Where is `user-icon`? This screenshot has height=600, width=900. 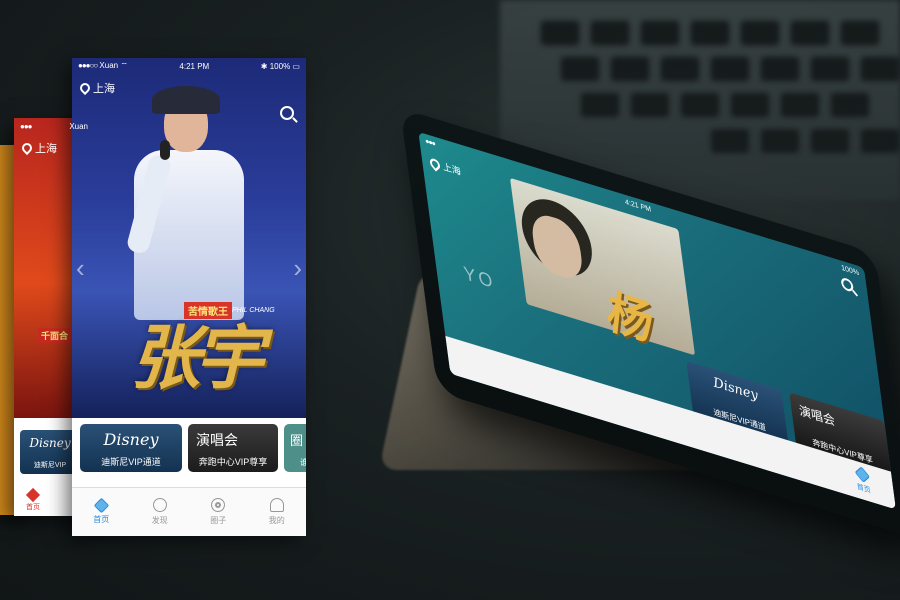 user-icon is located at coordinates (276, 505).